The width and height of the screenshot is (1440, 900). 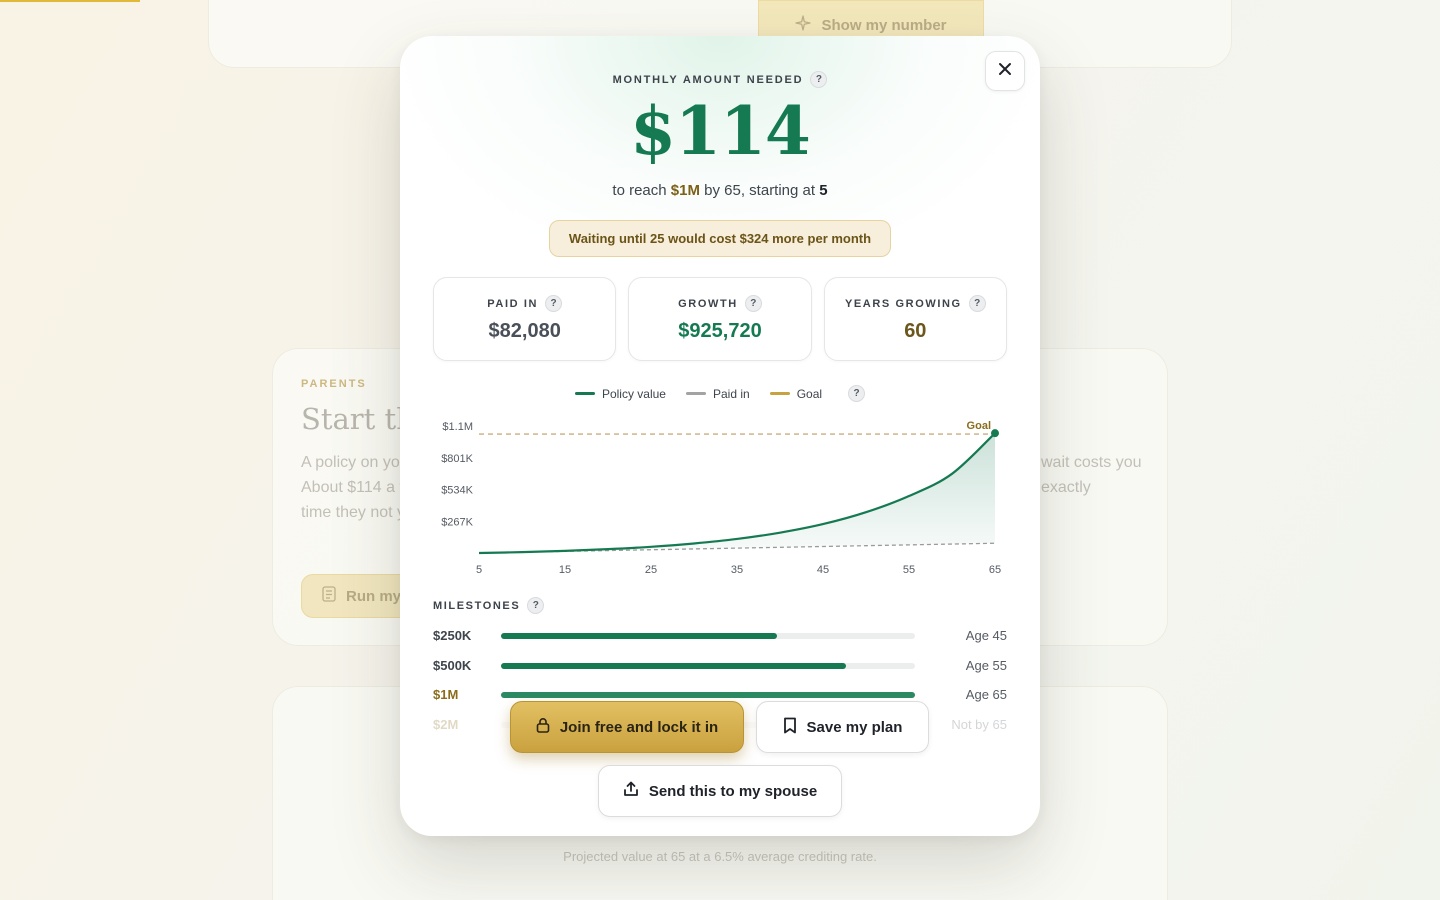 I want to click on goal-summary: to reach $1M by 65, starting at 5, so click(x=720, y=190).